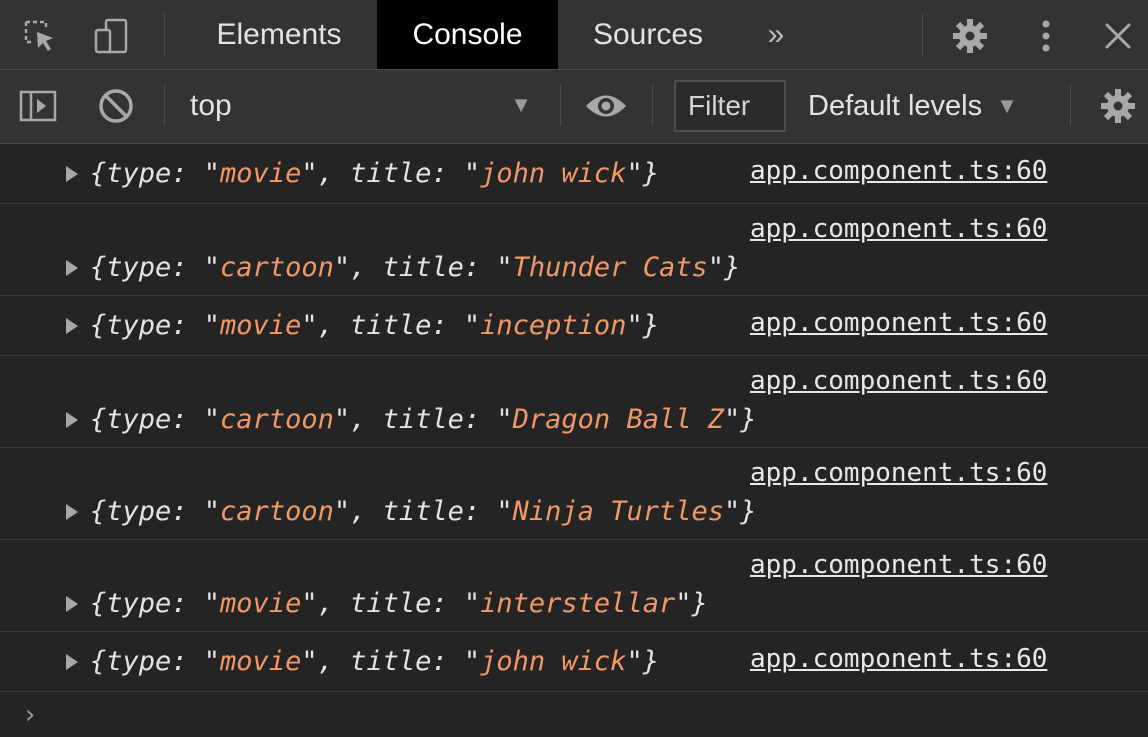 Image resolution: width=1148 pixels, height=737 pixels. I want to click on logged-object: {type: " movie ", title: " interstellar "}, so click(387, 603).